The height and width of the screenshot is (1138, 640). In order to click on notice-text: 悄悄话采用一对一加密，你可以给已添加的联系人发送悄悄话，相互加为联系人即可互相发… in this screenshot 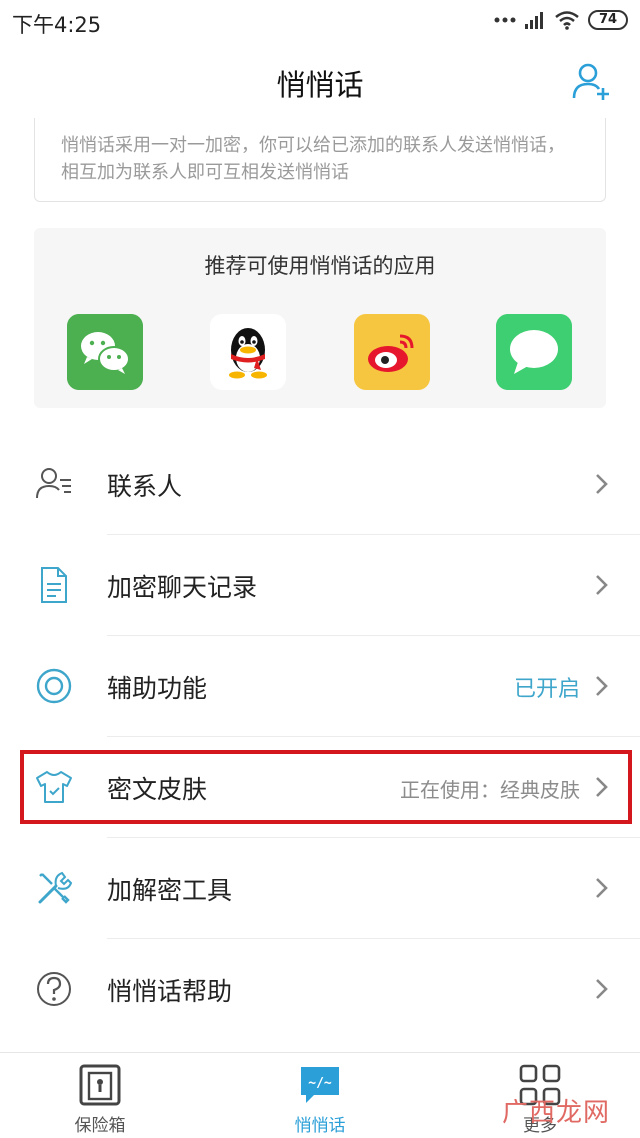, I will do `click(313, 159)`.